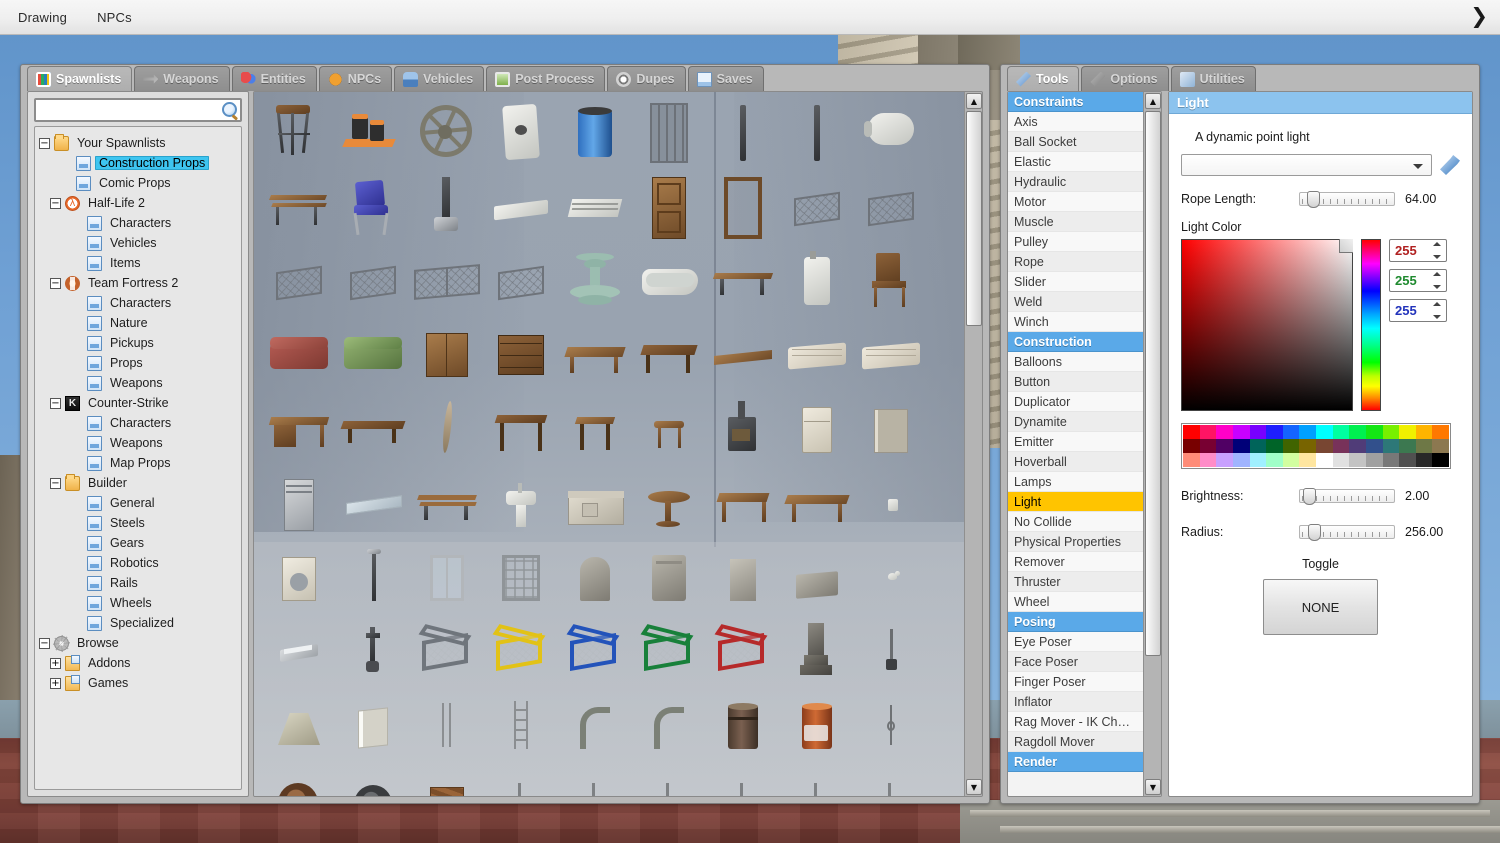 The image size is (1500, 843). Describe the element at coordinates (1043, 78) in the screenshot. I see `tab-tools: Tools` at that location.